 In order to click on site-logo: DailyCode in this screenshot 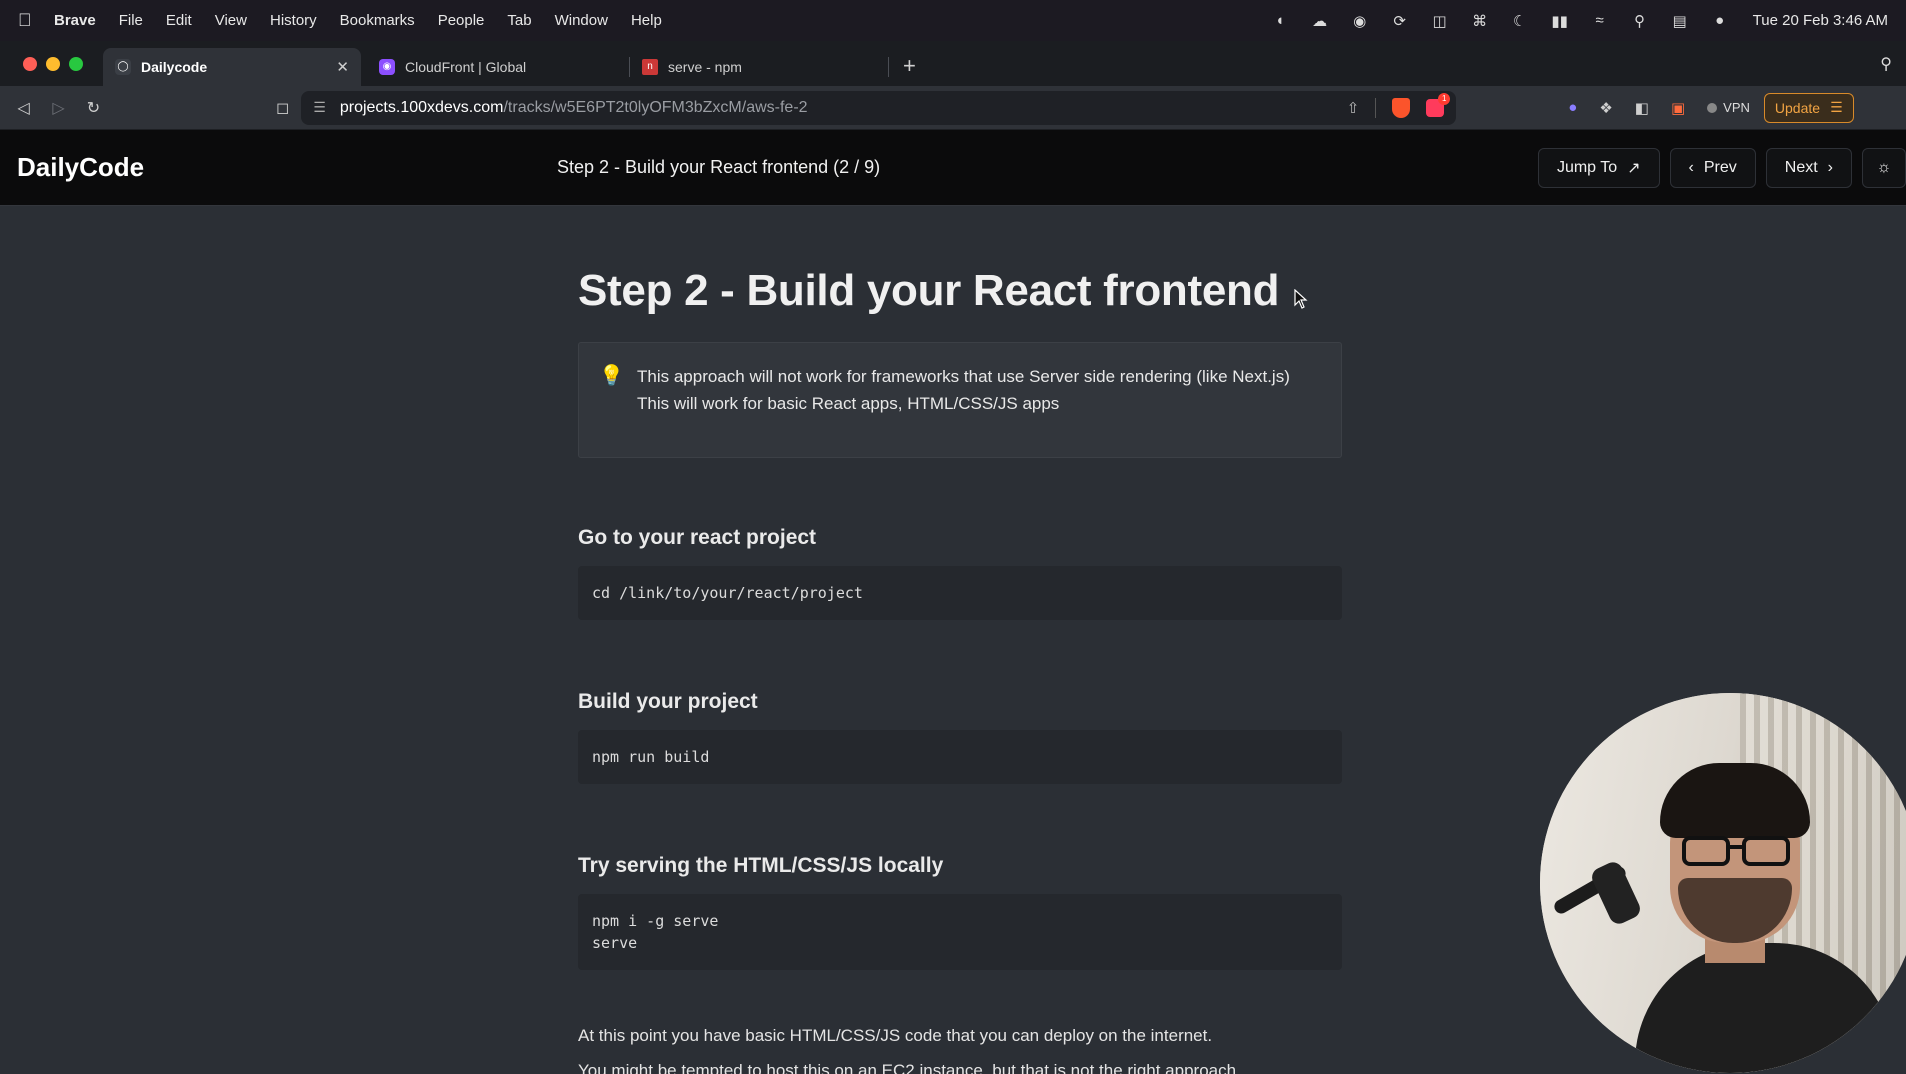, I will do `click(287, 167)`.